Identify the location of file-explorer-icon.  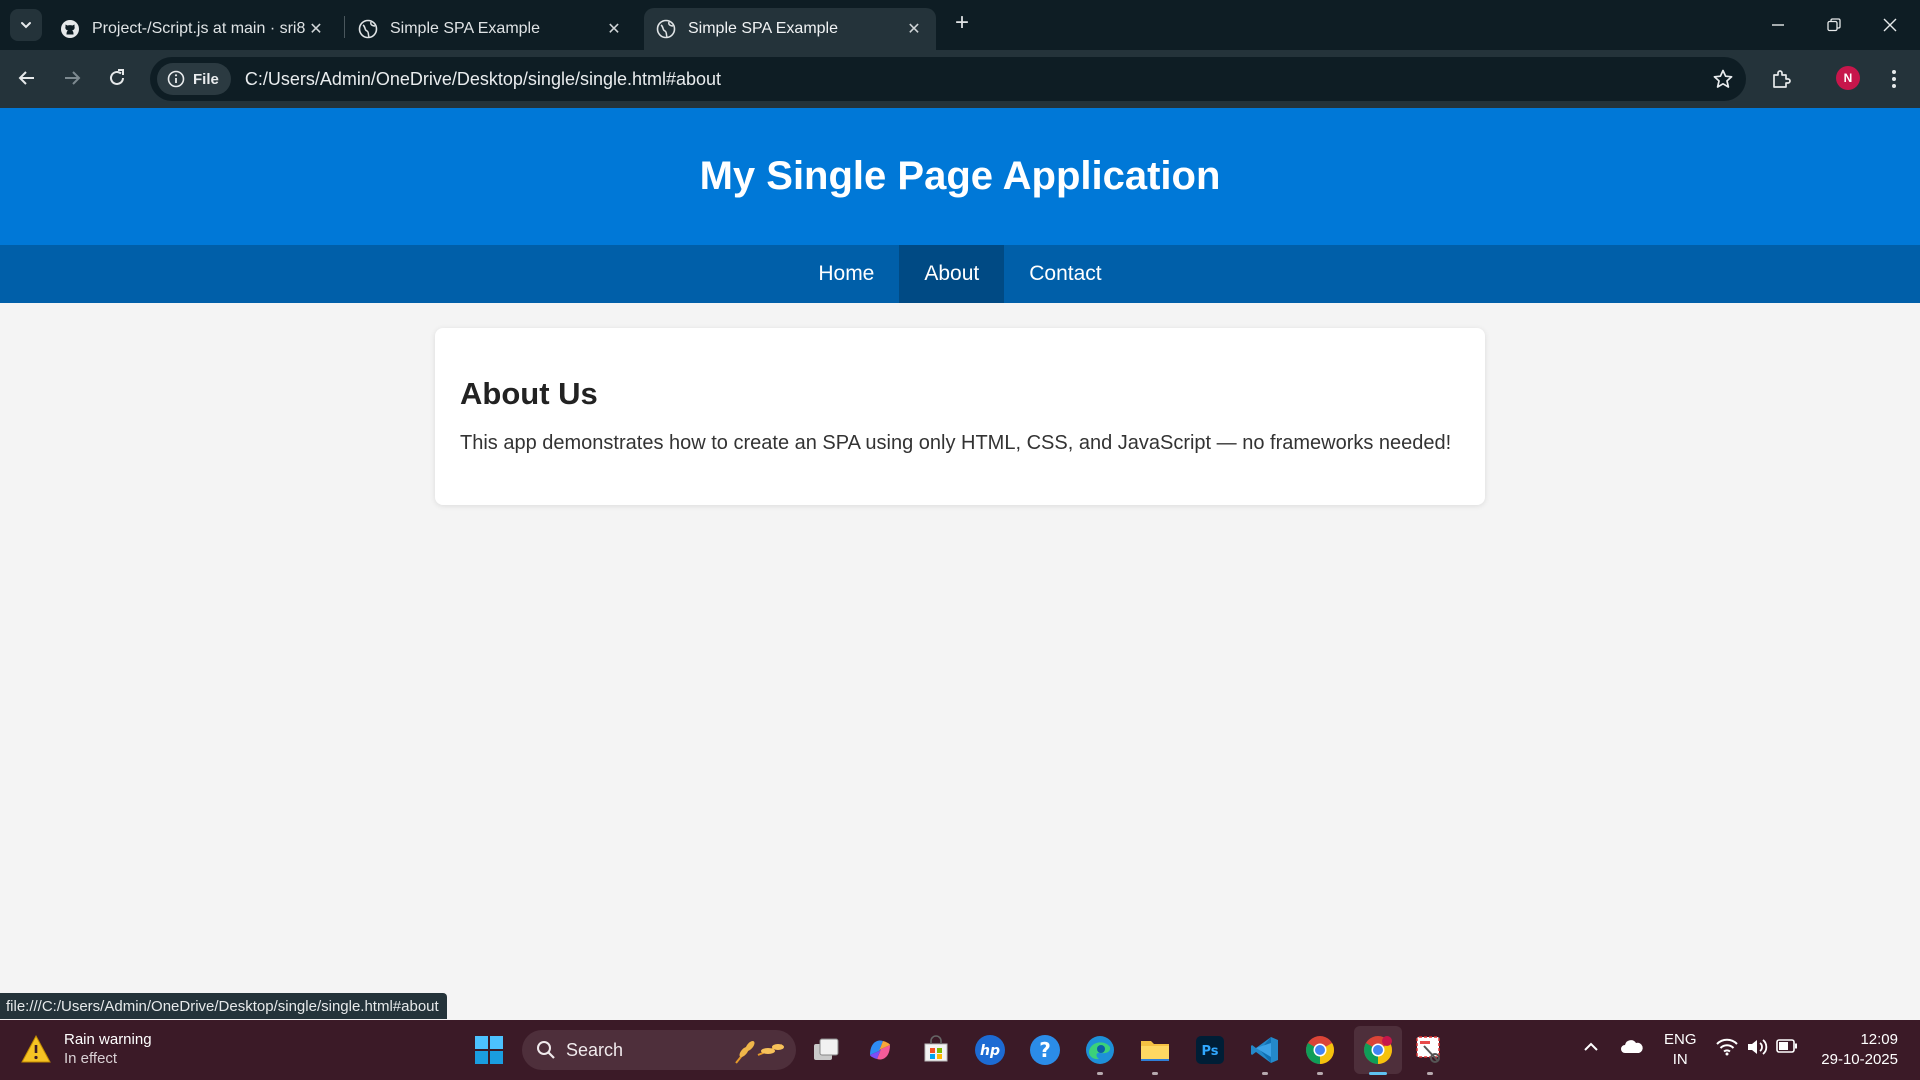
(1155, 1050).